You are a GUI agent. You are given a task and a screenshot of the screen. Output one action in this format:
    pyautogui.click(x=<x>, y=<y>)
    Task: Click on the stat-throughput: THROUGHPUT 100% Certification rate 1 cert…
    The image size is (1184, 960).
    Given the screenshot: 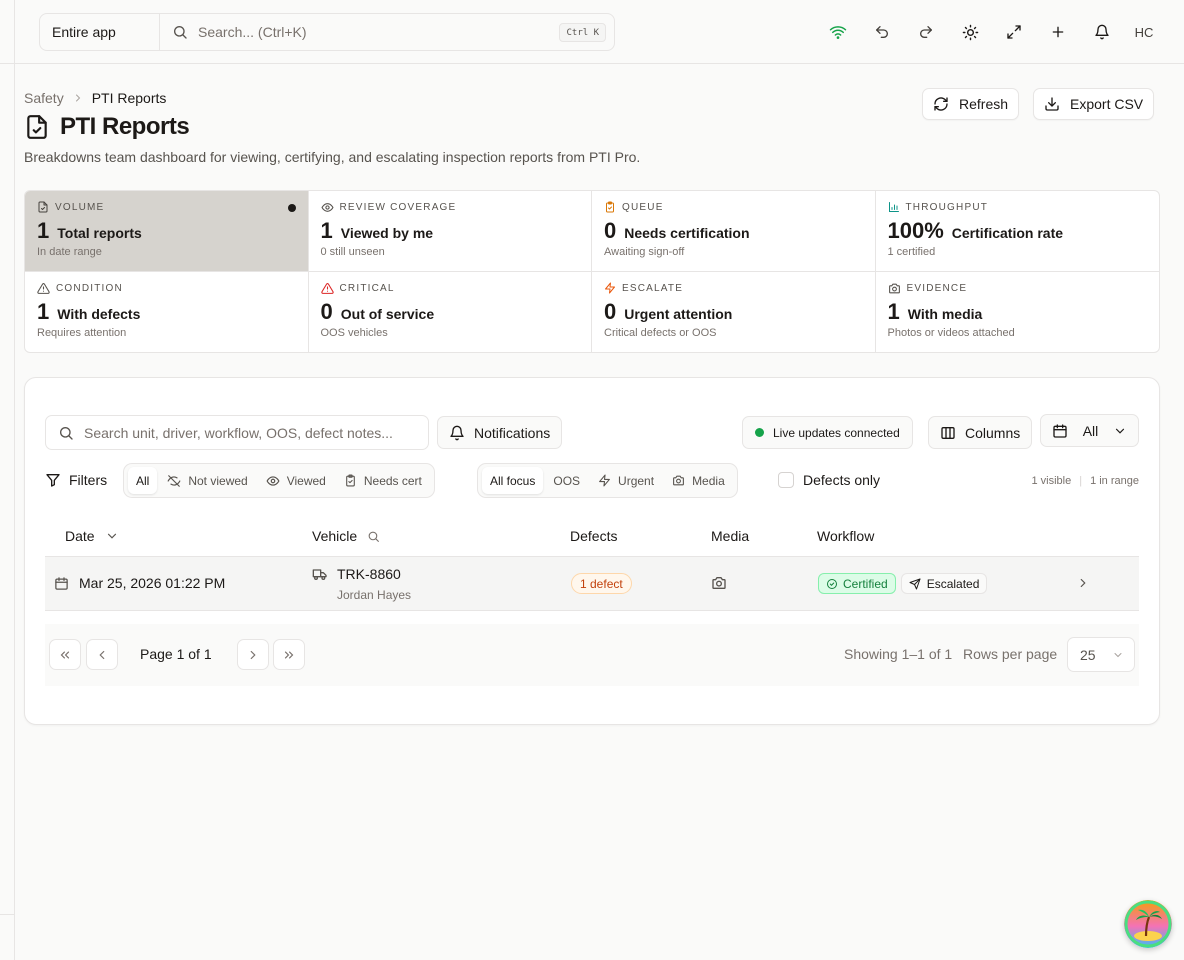 What is the action you would take?
    pyautogui.click(x=1017, y=231)
    